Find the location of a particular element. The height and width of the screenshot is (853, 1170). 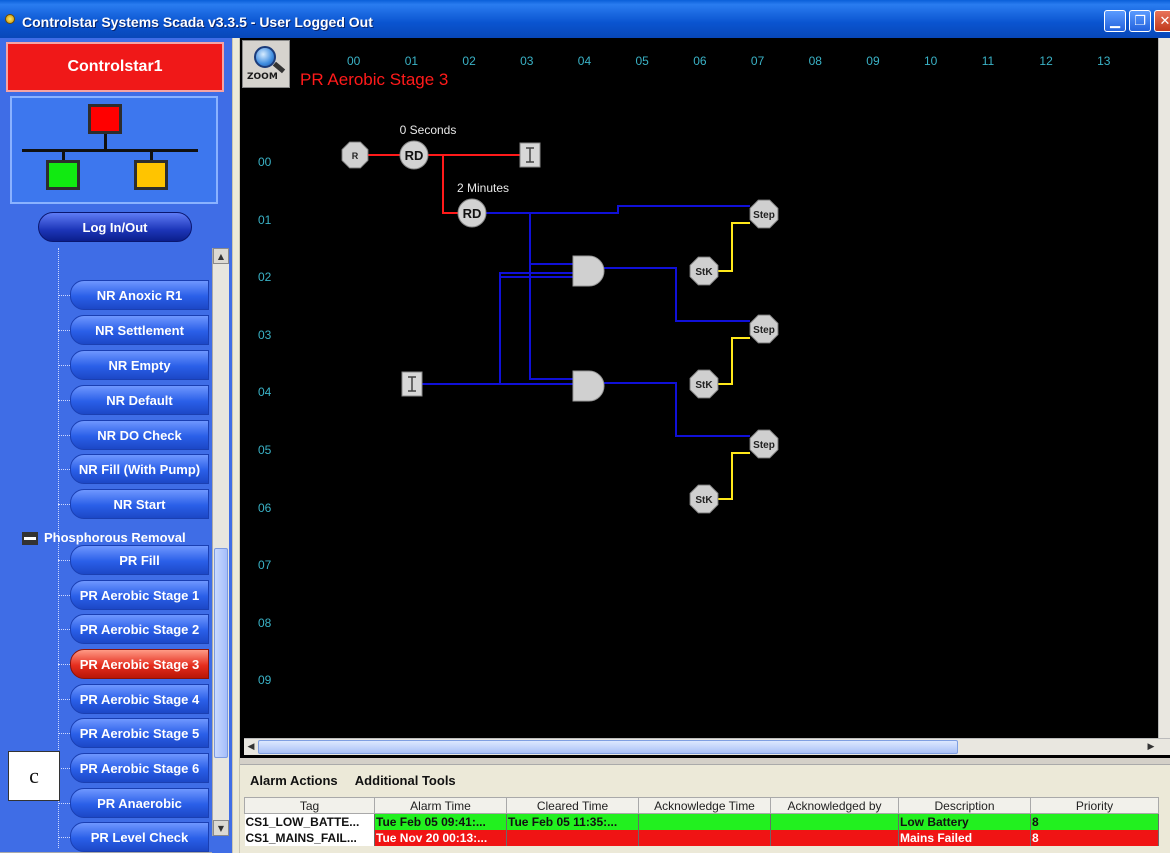

row-label: 05 is located at coordinates (265, 450).